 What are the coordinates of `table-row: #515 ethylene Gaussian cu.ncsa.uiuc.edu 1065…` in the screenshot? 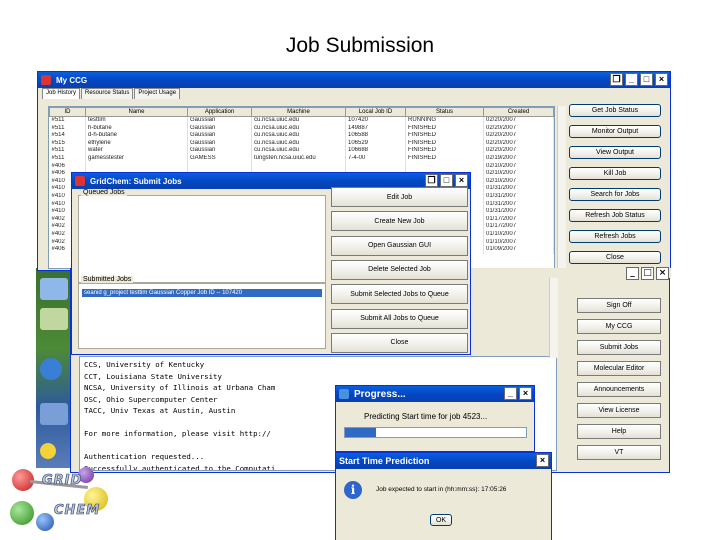 It's located at (301, 143).